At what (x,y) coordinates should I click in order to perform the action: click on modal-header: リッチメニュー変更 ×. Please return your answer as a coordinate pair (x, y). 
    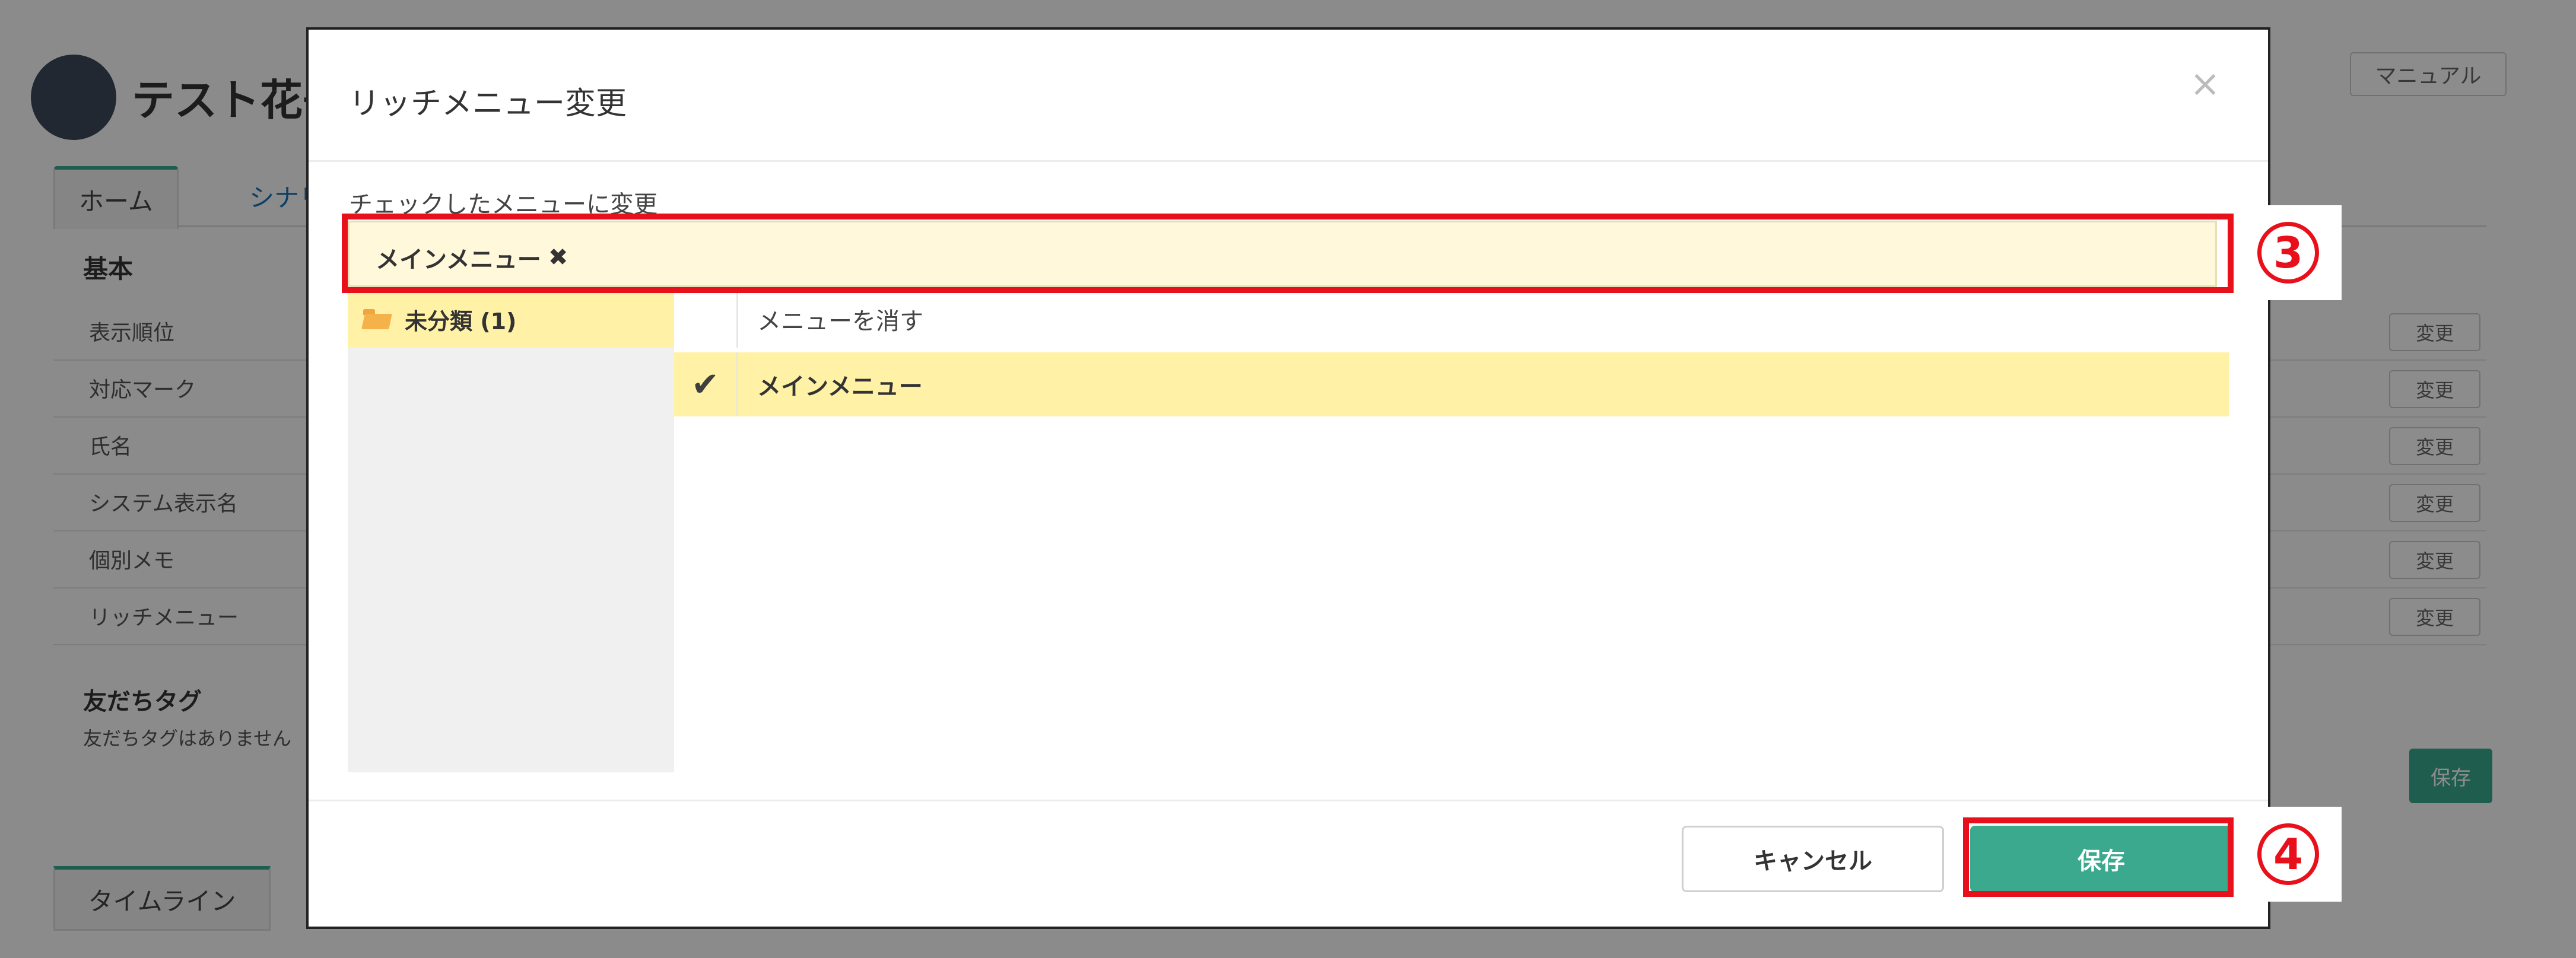
    Looking at the image, I should click on (1288, 96).